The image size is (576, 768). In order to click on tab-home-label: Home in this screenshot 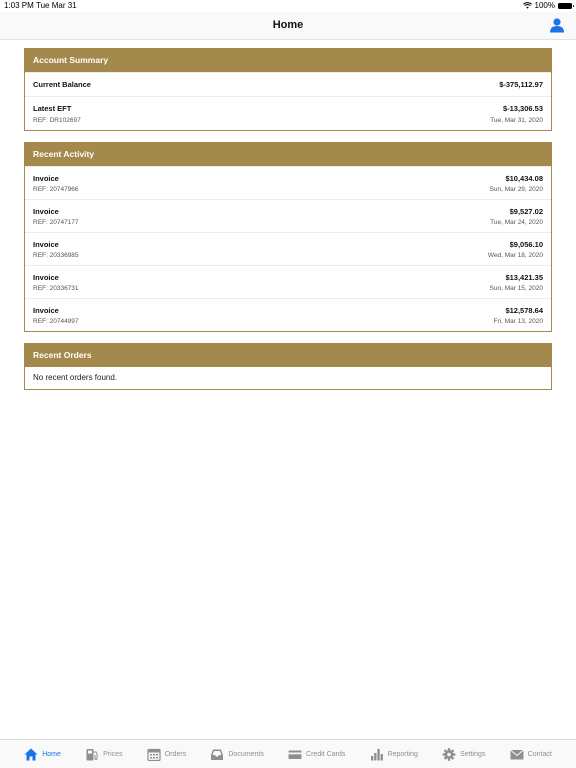, I will do `click(51, 754)`.